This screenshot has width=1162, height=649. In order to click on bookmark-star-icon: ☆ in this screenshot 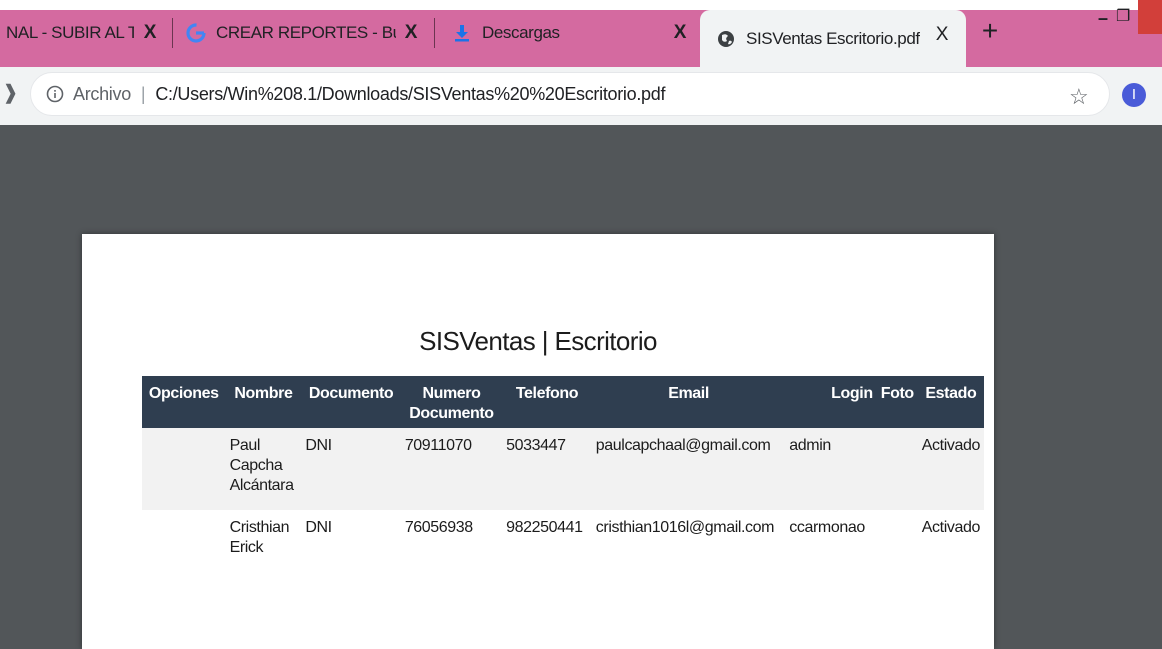, I will do `click(1079, 97)`.